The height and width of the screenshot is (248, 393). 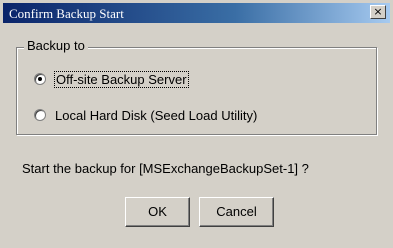 What do you see at coordinates (66, 13) in the screenshot?
I see `dialog-title: Confirm Backup Start` at bounding box center [66, 13].